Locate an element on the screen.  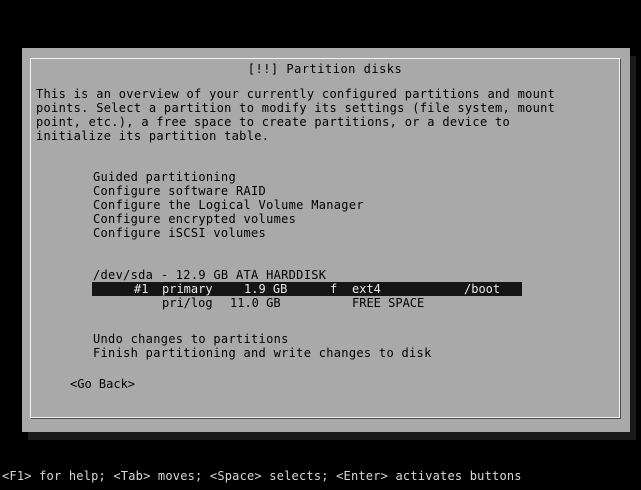
partition-filesystem: ext4 is located at coordinates (366, 289).